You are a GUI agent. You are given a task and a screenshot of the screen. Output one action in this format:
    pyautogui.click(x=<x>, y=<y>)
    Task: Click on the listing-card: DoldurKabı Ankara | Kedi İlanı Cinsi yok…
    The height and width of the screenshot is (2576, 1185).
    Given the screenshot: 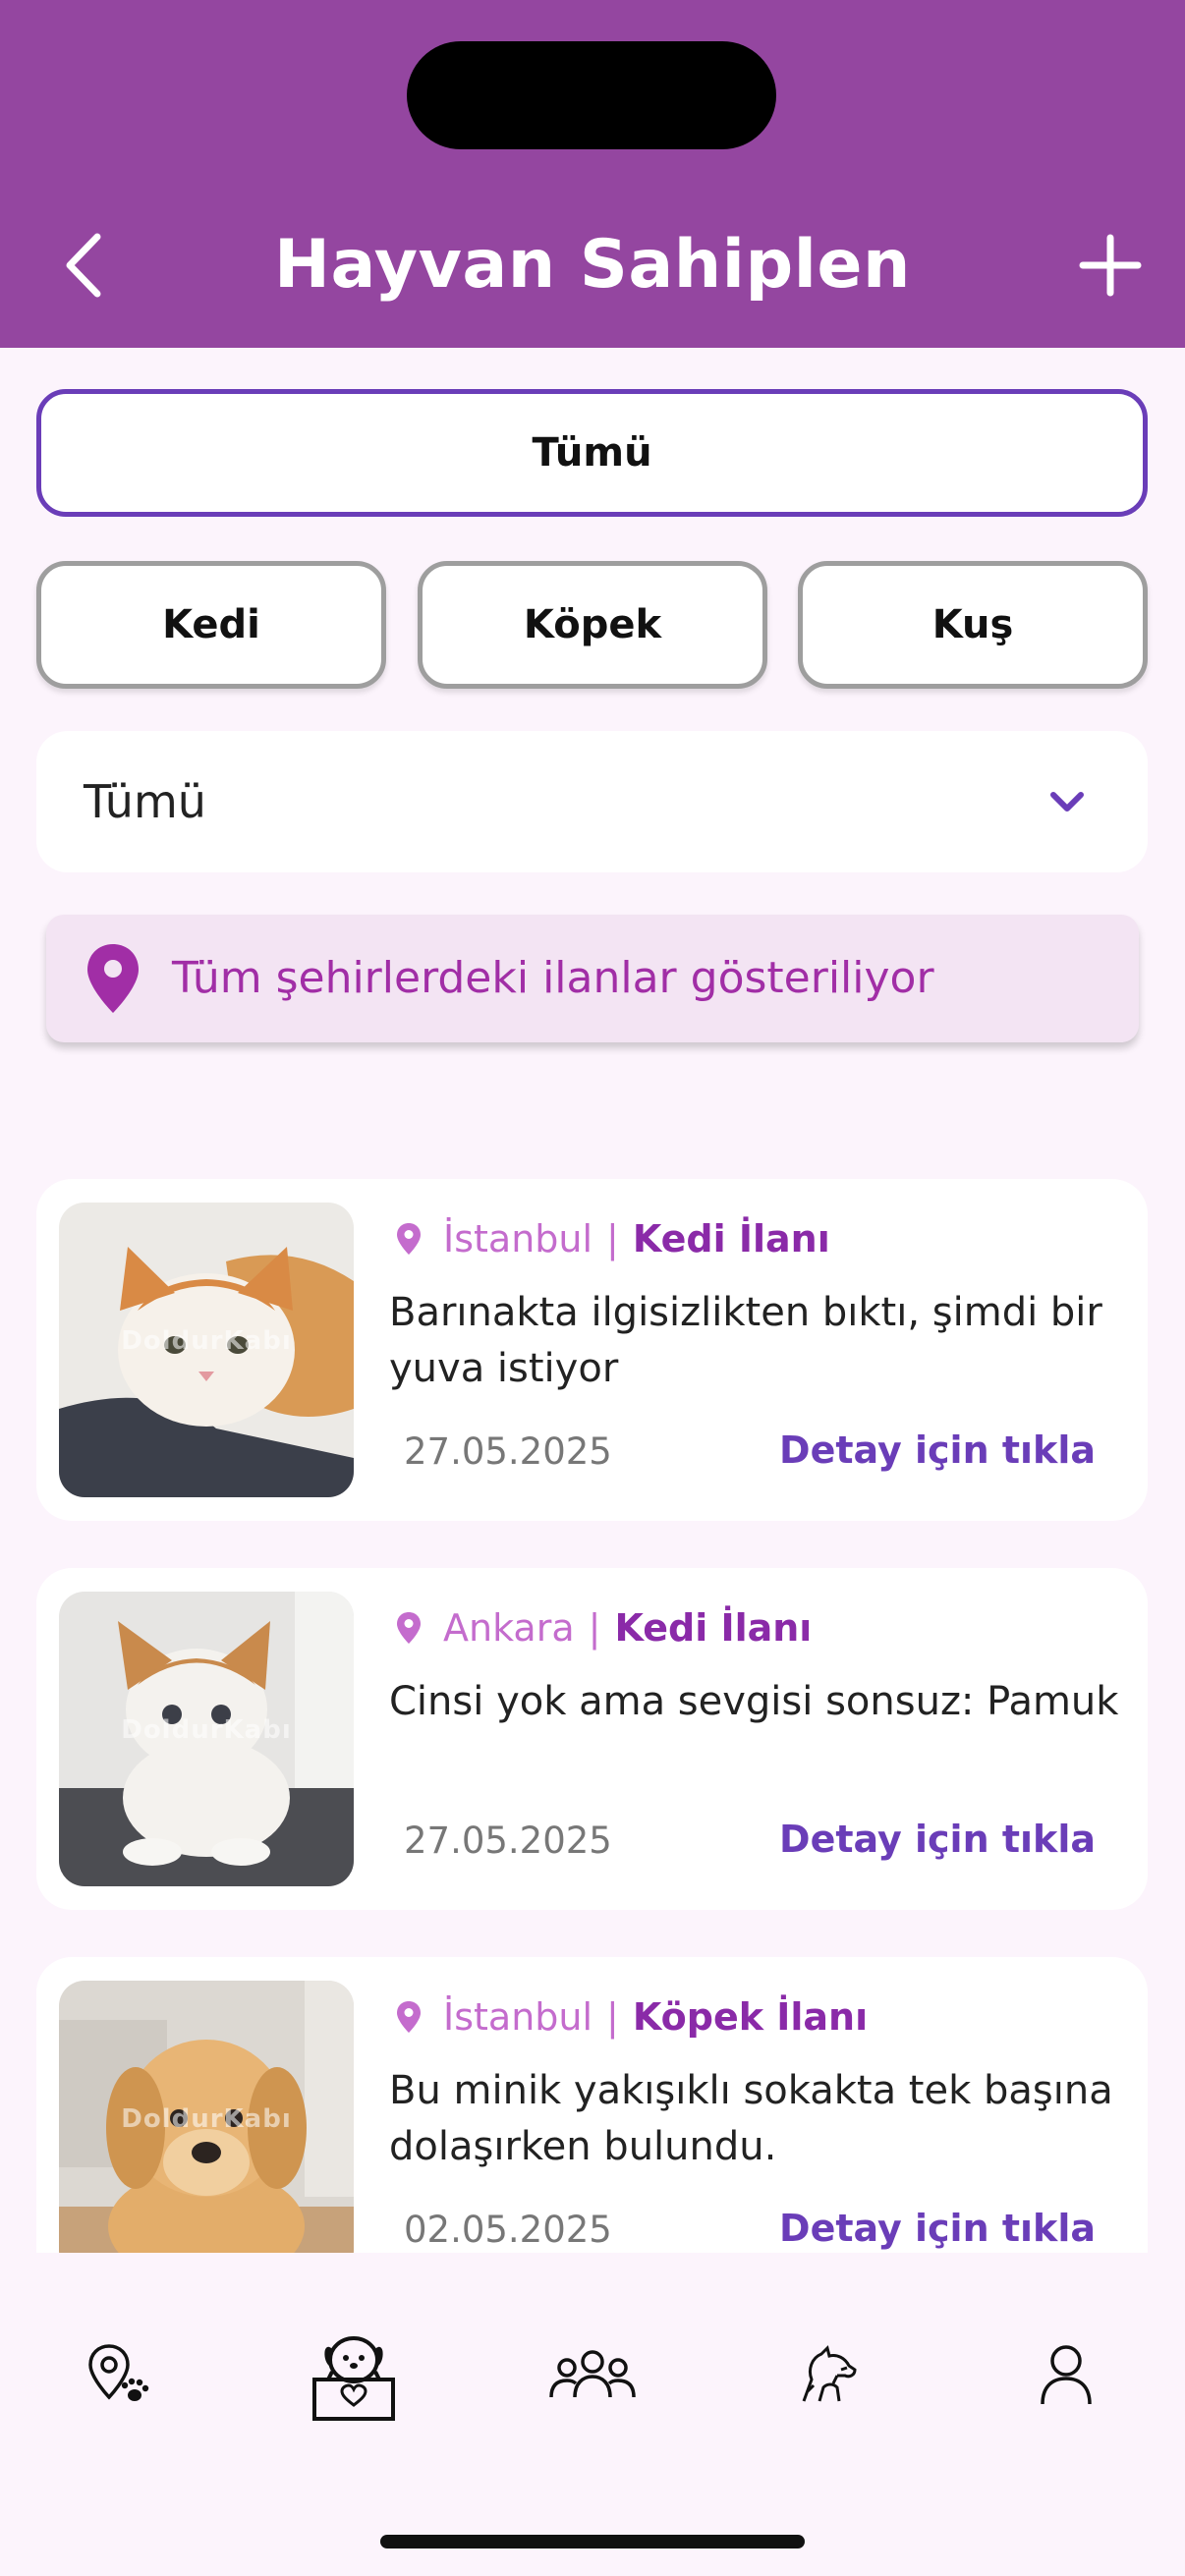 What is the action you would take?
    pyautogui.click(x=592, y=1739)
    